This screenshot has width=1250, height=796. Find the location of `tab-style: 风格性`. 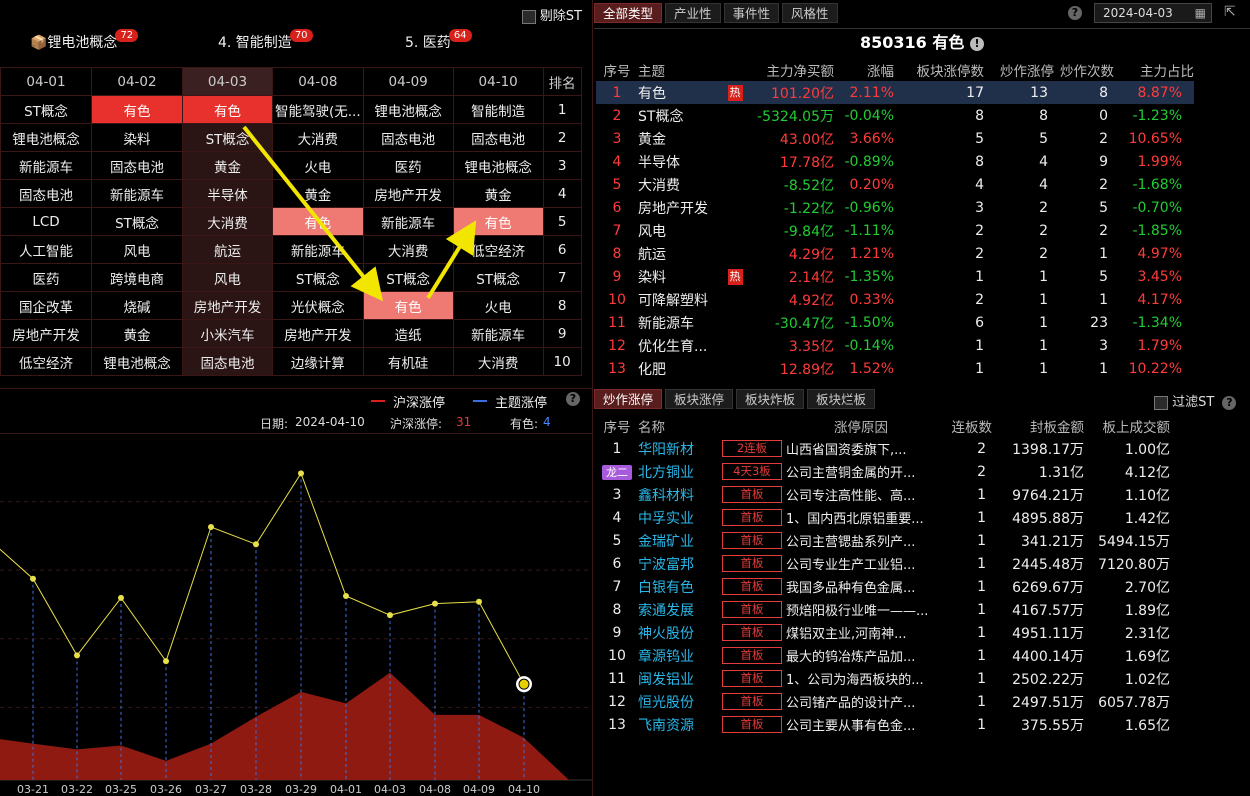

tab-style: 风格性 is located at coordinates (810, 13).